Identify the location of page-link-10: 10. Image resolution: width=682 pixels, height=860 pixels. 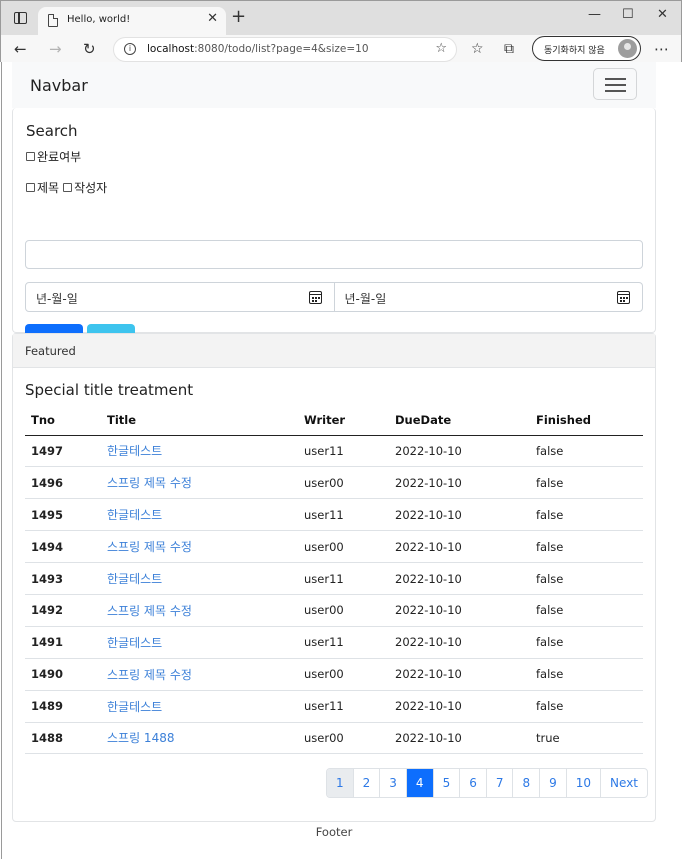
(584, 783).